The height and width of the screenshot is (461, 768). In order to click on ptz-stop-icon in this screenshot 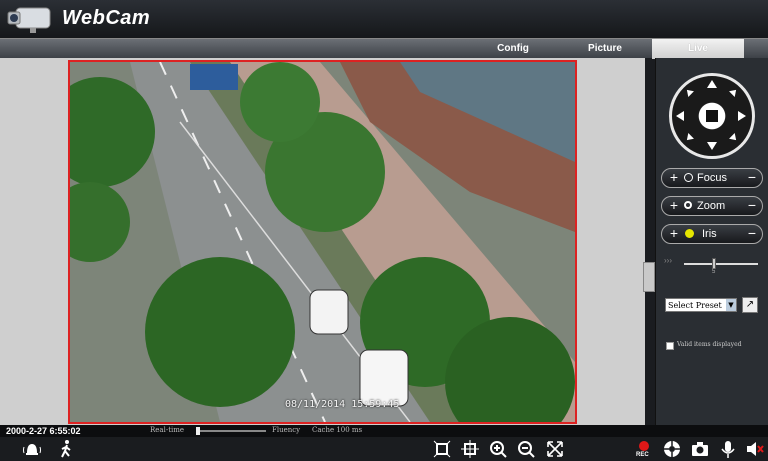, I will do `click(712, 116)`.